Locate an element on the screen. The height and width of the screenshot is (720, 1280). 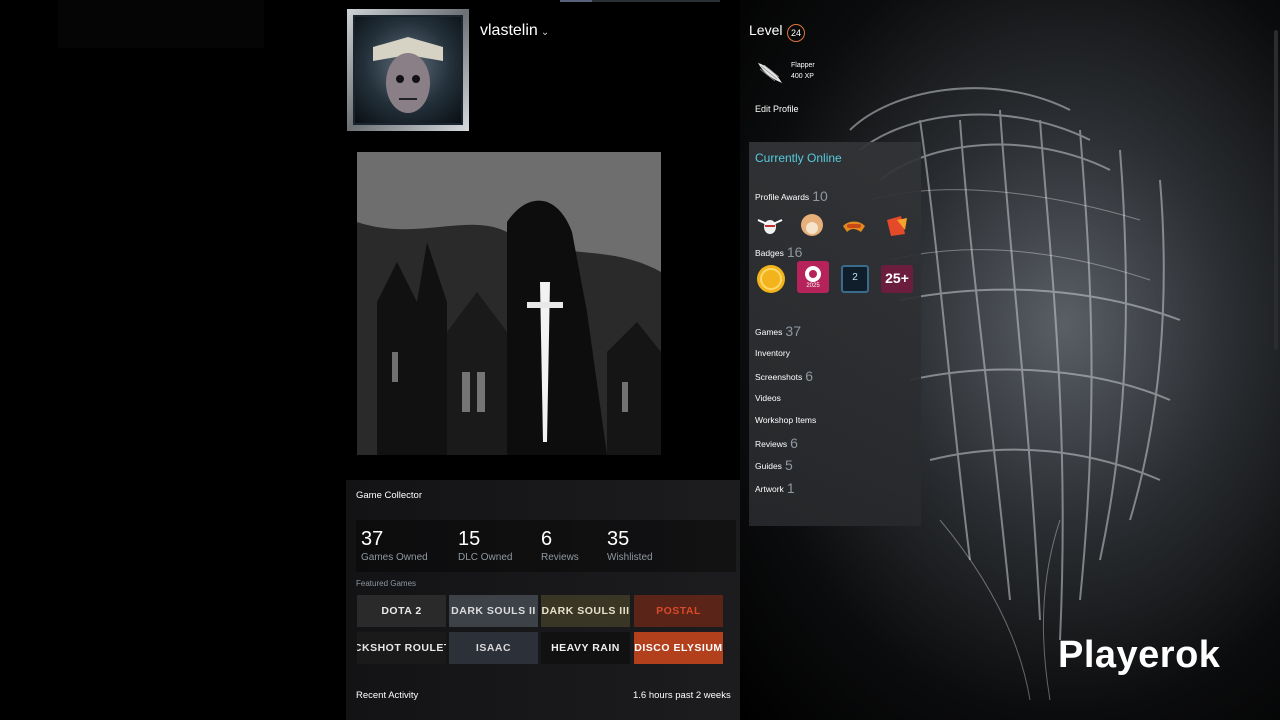
link-label: Videos is located at coordinates (768, 398).